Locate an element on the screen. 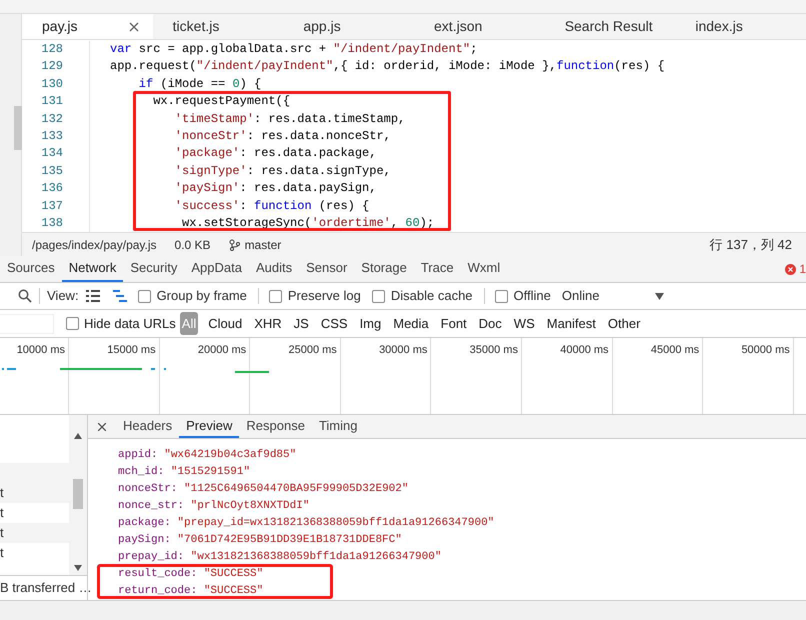 The height and width of the screenshot is (620, 806). waterfall-view-icon is located at coordinates (119, 296).